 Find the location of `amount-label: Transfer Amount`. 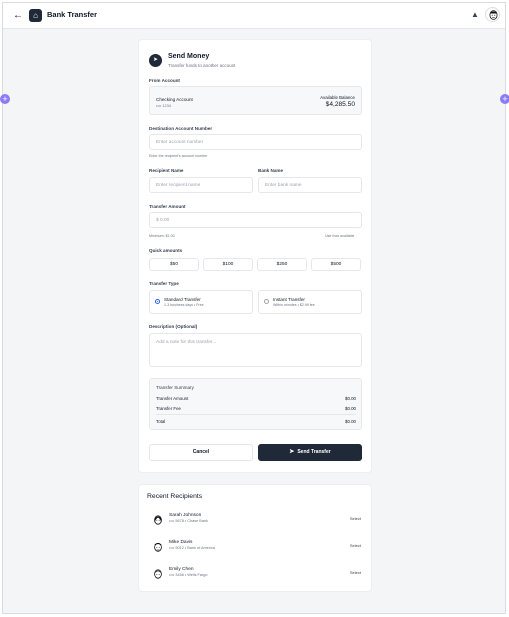

amount-label: Transfer Amount is located at coordinates (167, 206).